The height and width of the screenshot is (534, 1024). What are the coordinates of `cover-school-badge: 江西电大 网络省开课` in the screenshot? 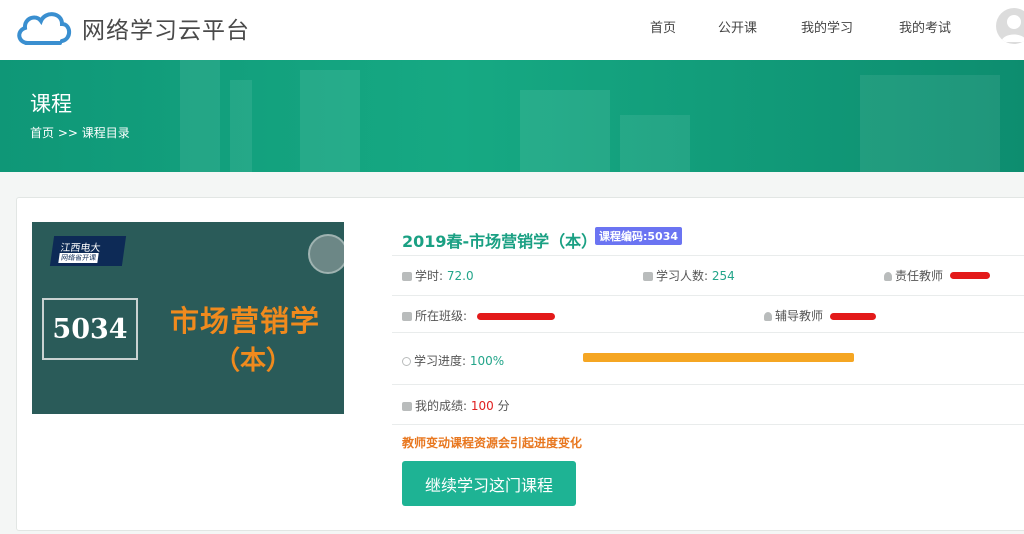 It's located at (88, 251).